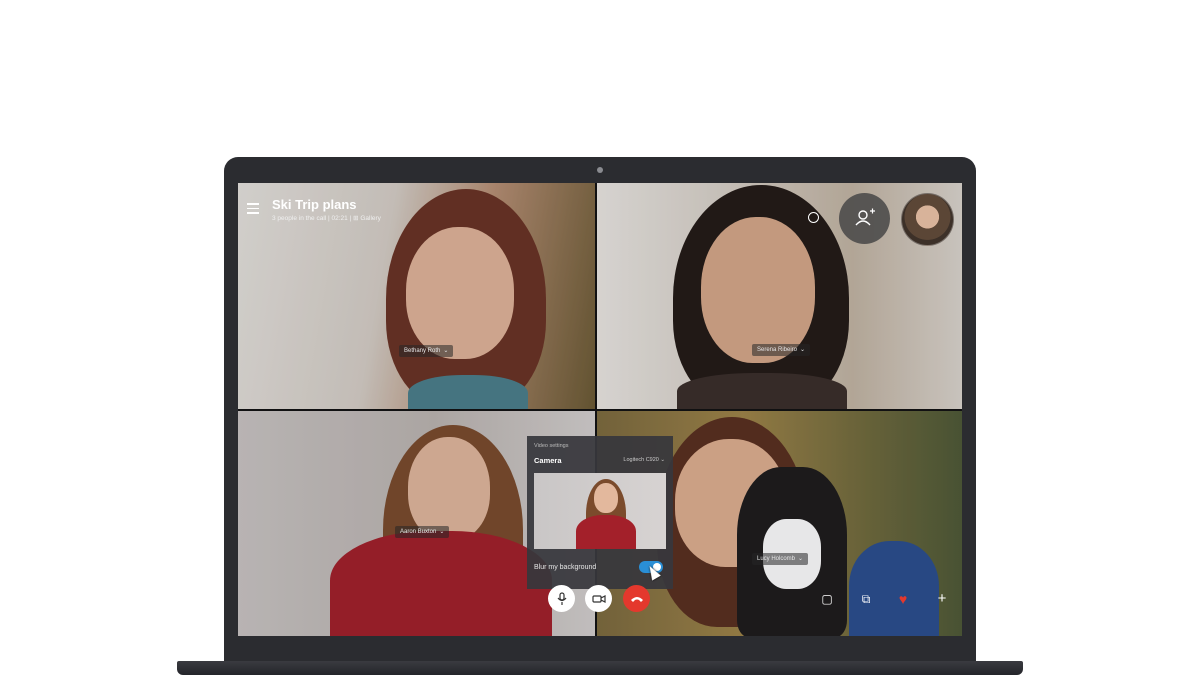 This screenshot has height=675, width=1200. I want to click on chat-icon: ▢, so click(827, 599).